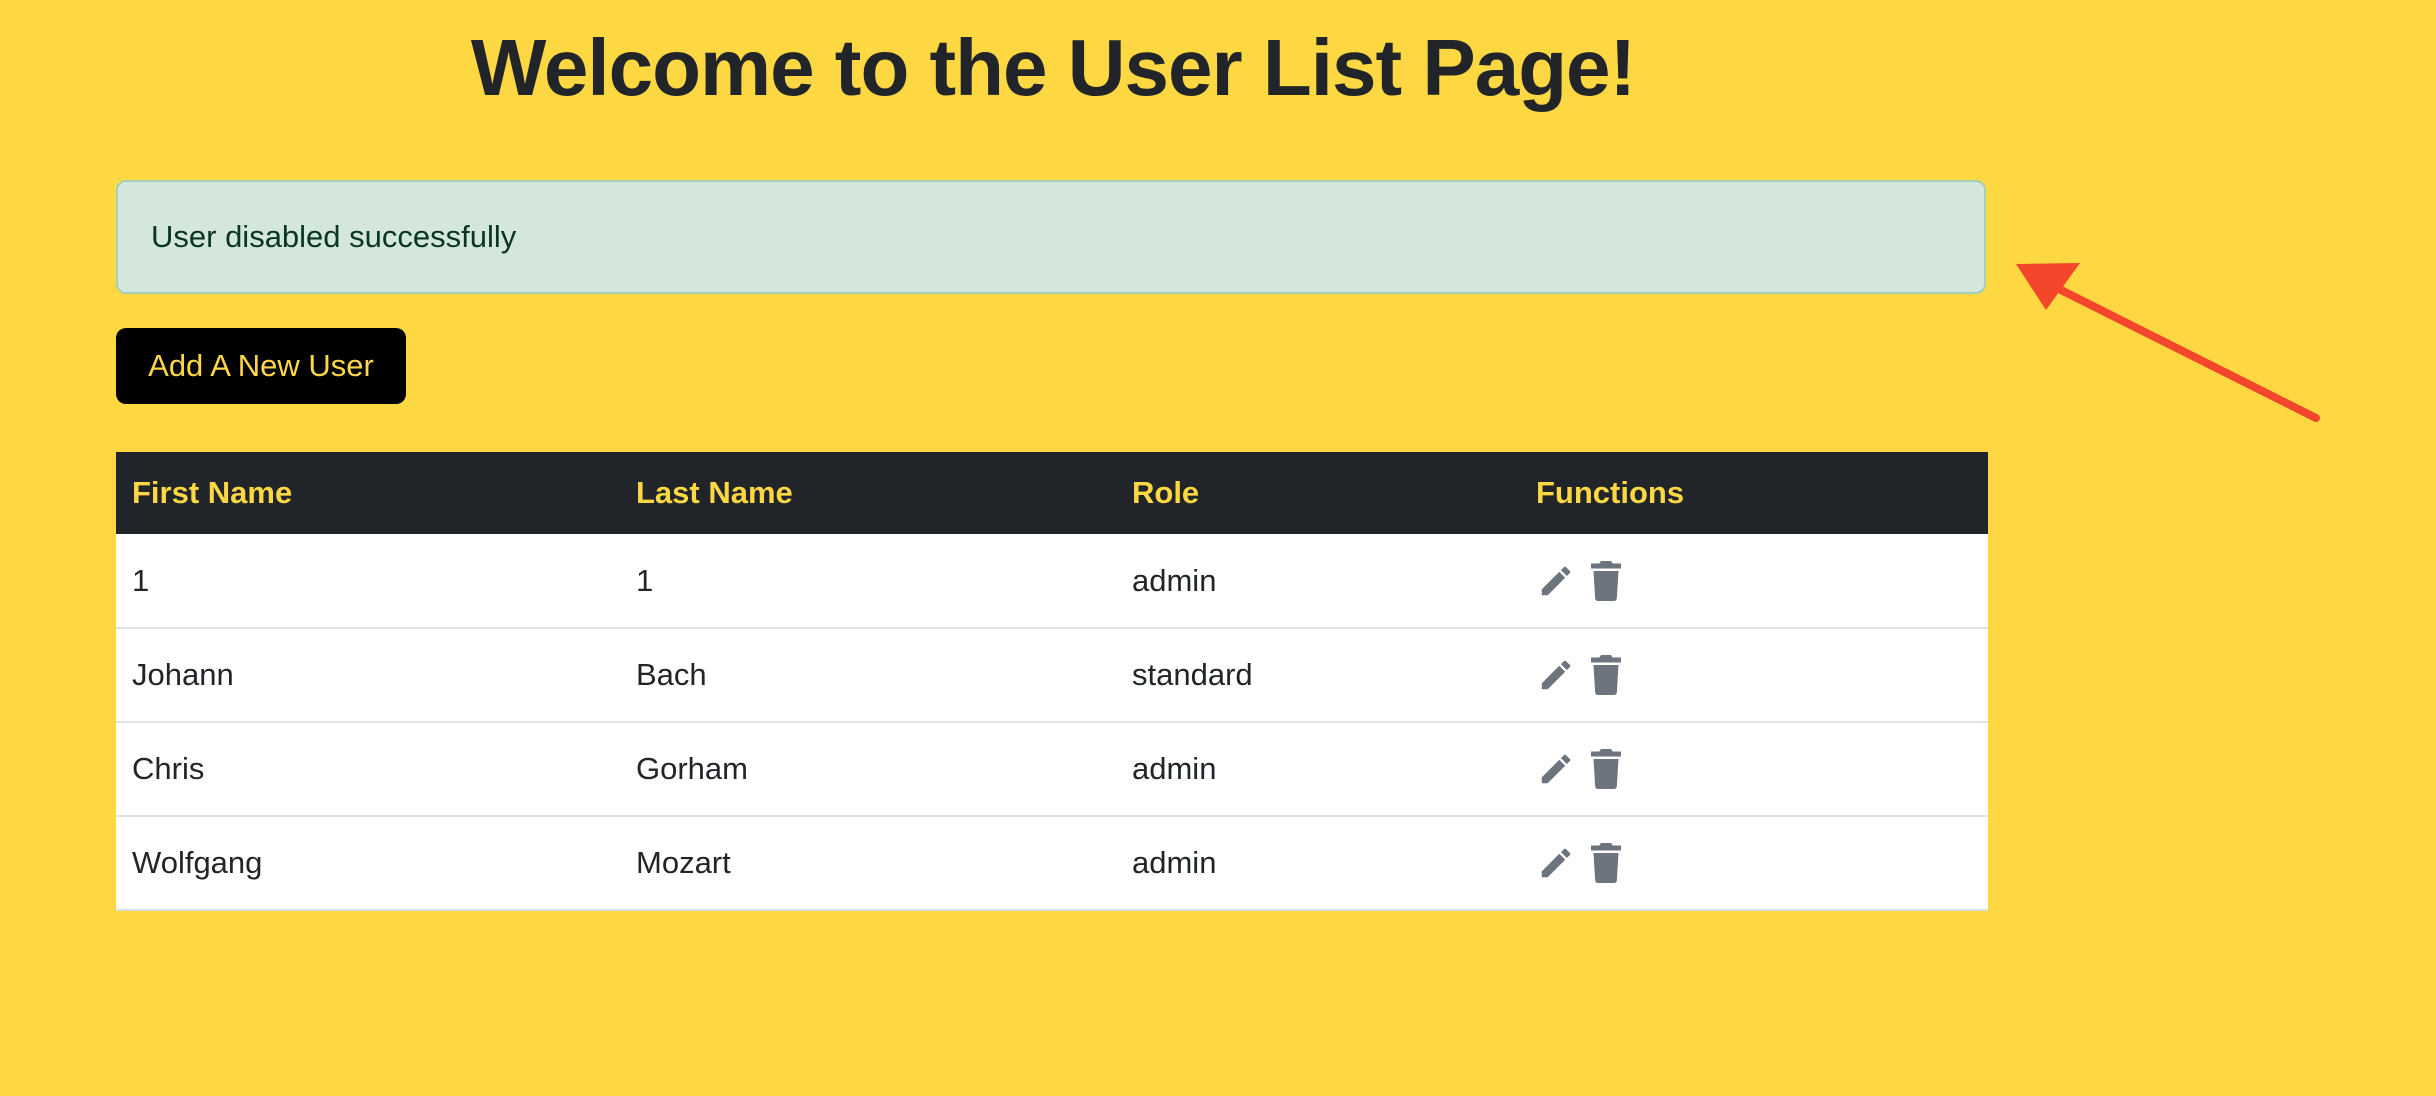 This screenshot has width=2436, height=1096. What do you see at coordinates (334, 236) in the screenshot?
I see `alert-message: User disabled successfully` at bounding box center [334, 236].